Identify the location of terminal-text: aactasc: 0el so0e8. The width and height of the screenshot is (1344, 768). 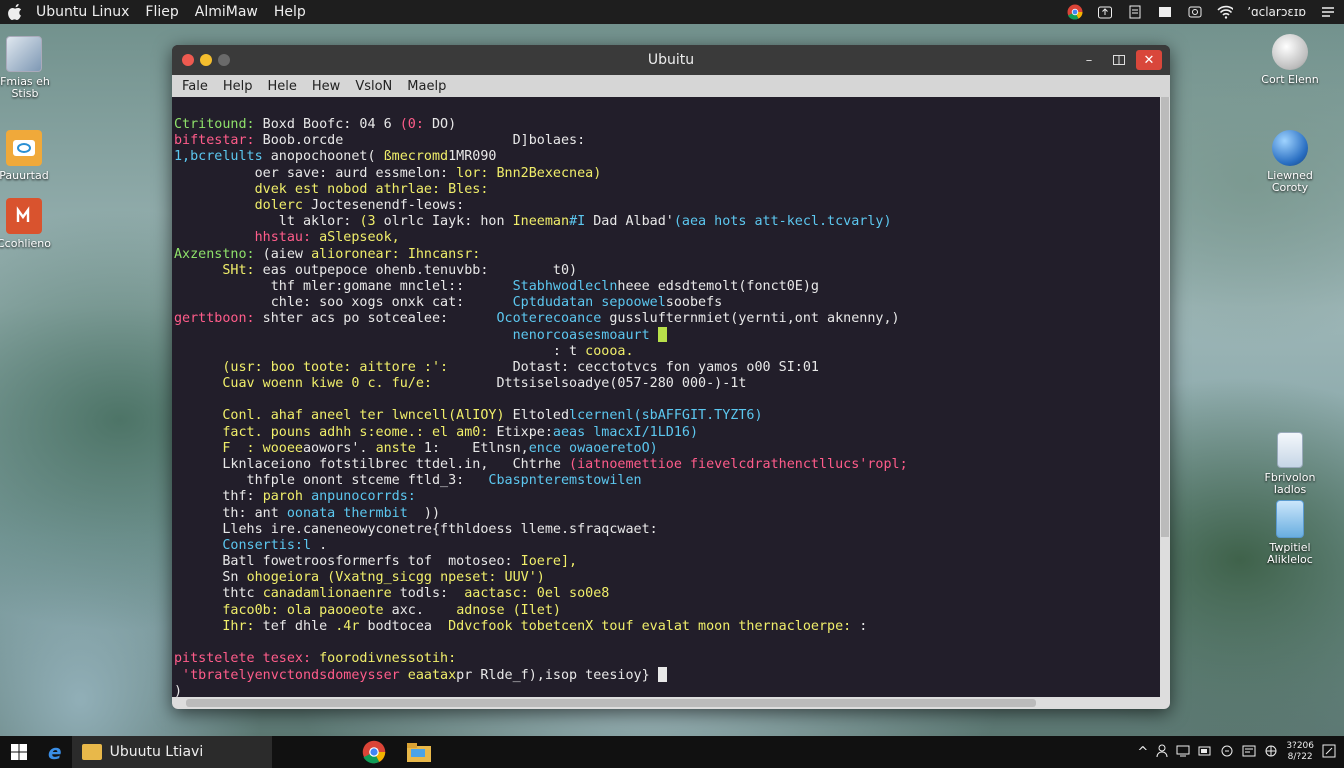
(537, 594).